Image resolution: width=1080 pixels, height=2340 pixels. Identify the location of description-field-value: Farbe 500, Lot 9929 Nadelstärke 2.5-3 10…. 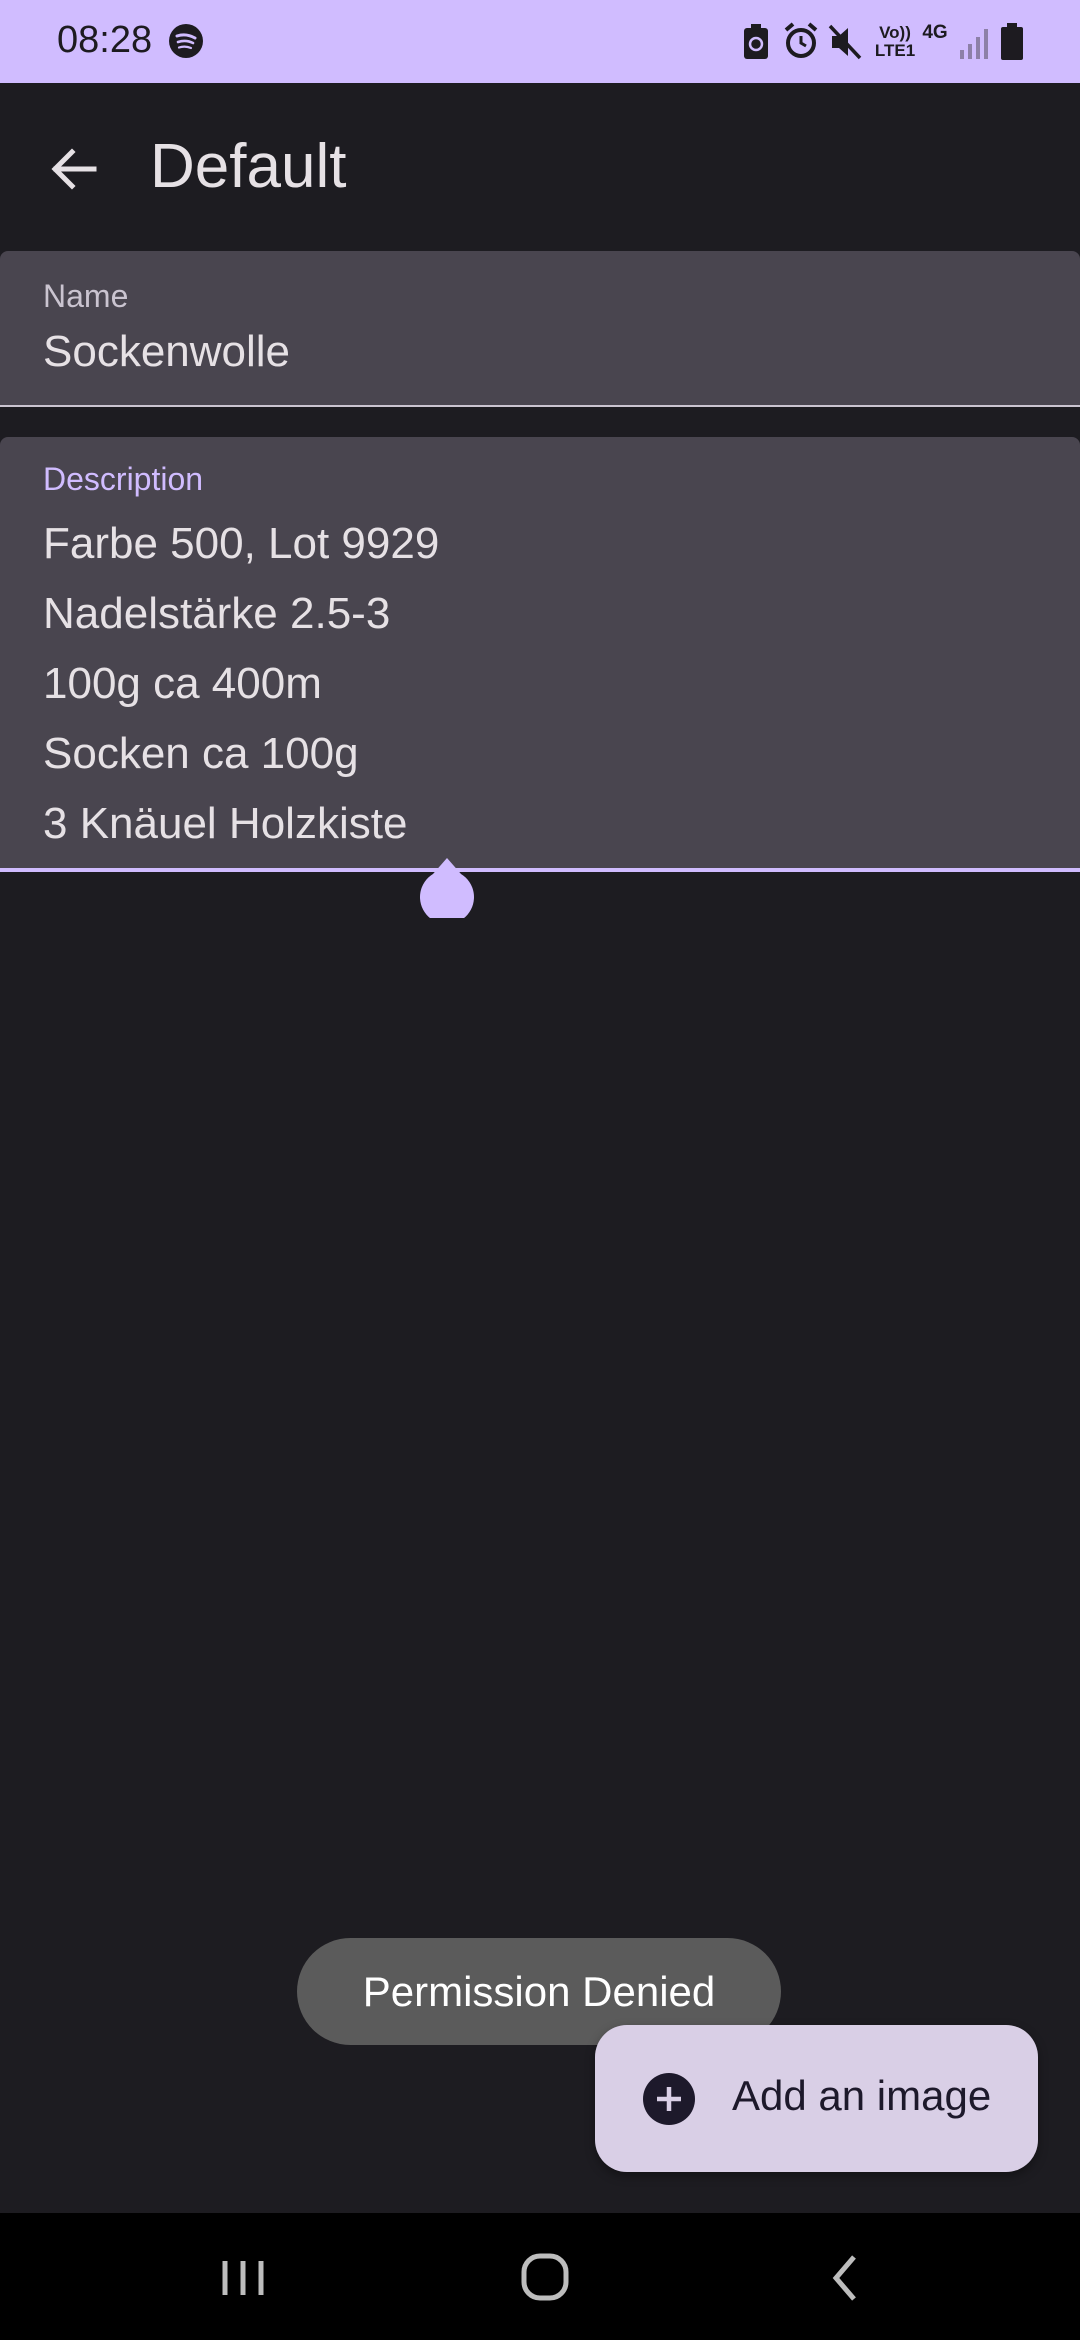
(241, 684).